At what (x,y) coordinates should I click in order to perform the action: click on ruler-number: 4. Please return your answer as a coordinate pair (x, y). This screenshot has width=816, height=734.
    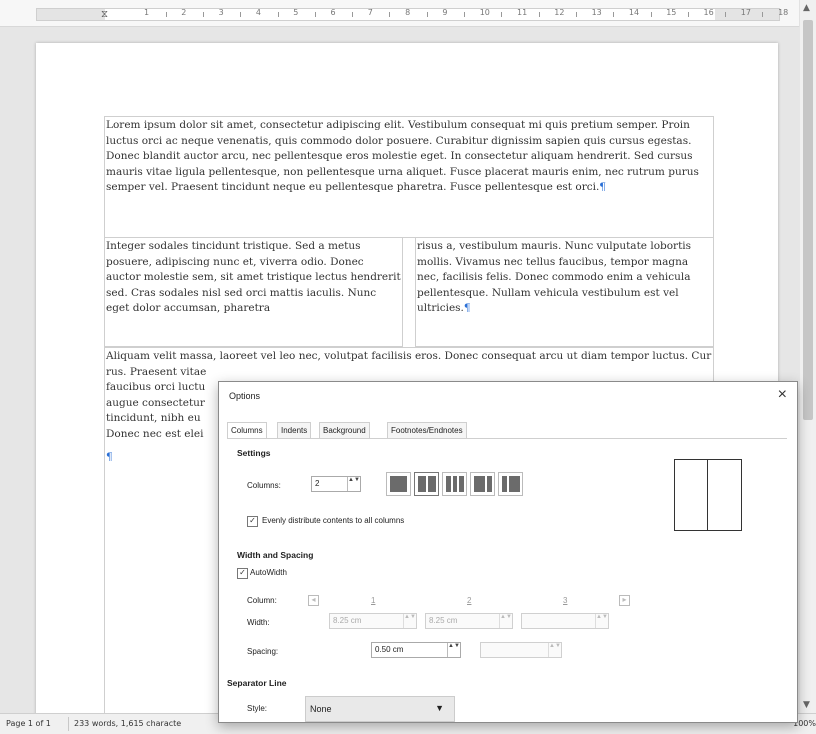
    Looking at the image, I should click on (258, 12).